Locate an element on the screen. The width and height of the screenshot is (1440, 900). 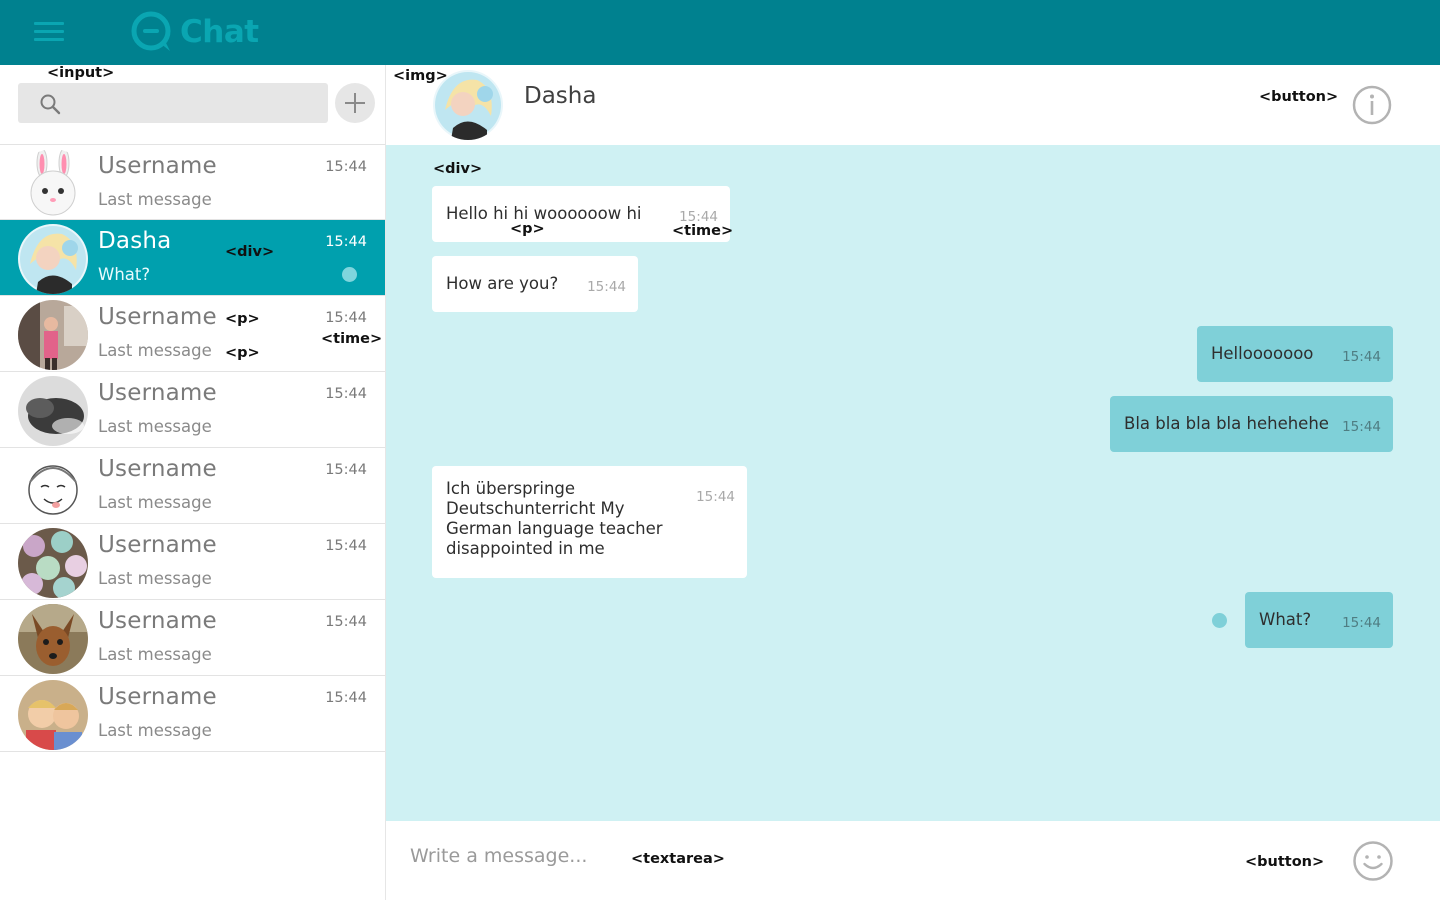
search-icon is located at coordinates (50, 104).